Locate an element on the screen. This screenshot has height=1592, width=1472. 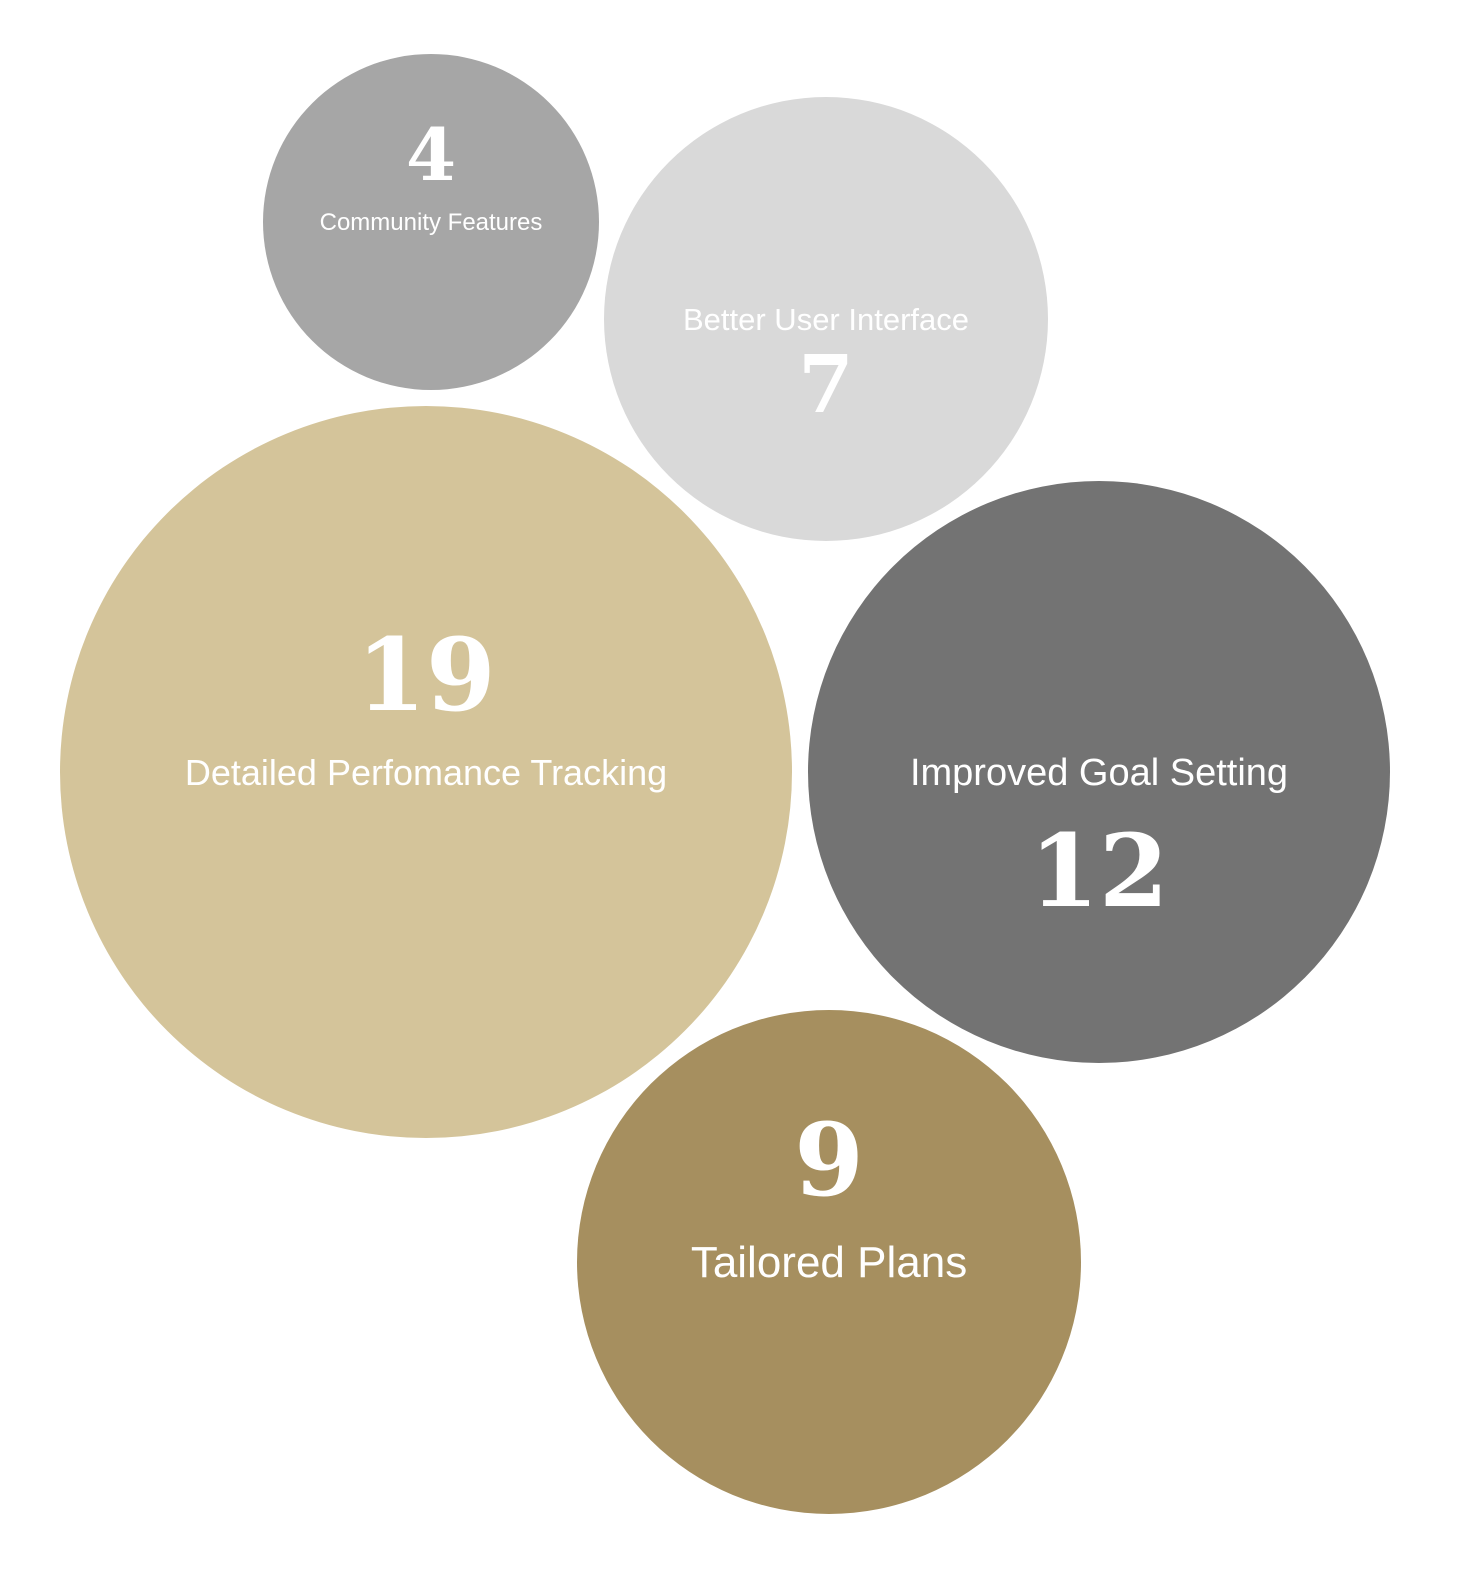
bubble: 4 Community Features is located at coordinates (431, 222).